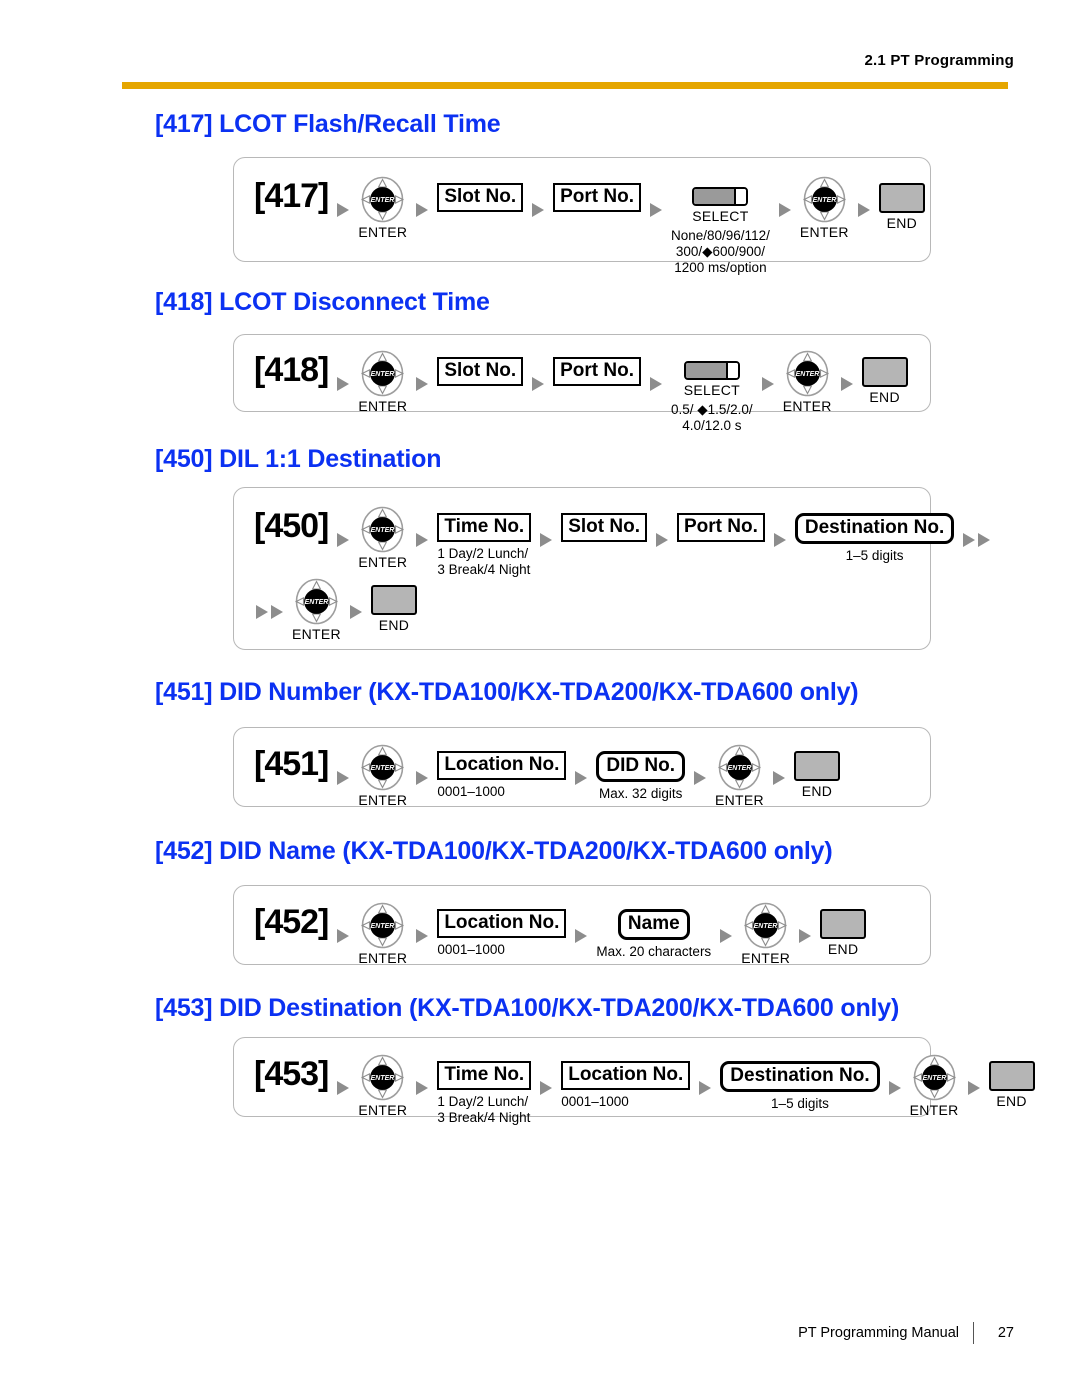 The width and height of the screenshot is (1080, 1397). I want to click on parameter-box-label: Destination No., so click(800, 1076).